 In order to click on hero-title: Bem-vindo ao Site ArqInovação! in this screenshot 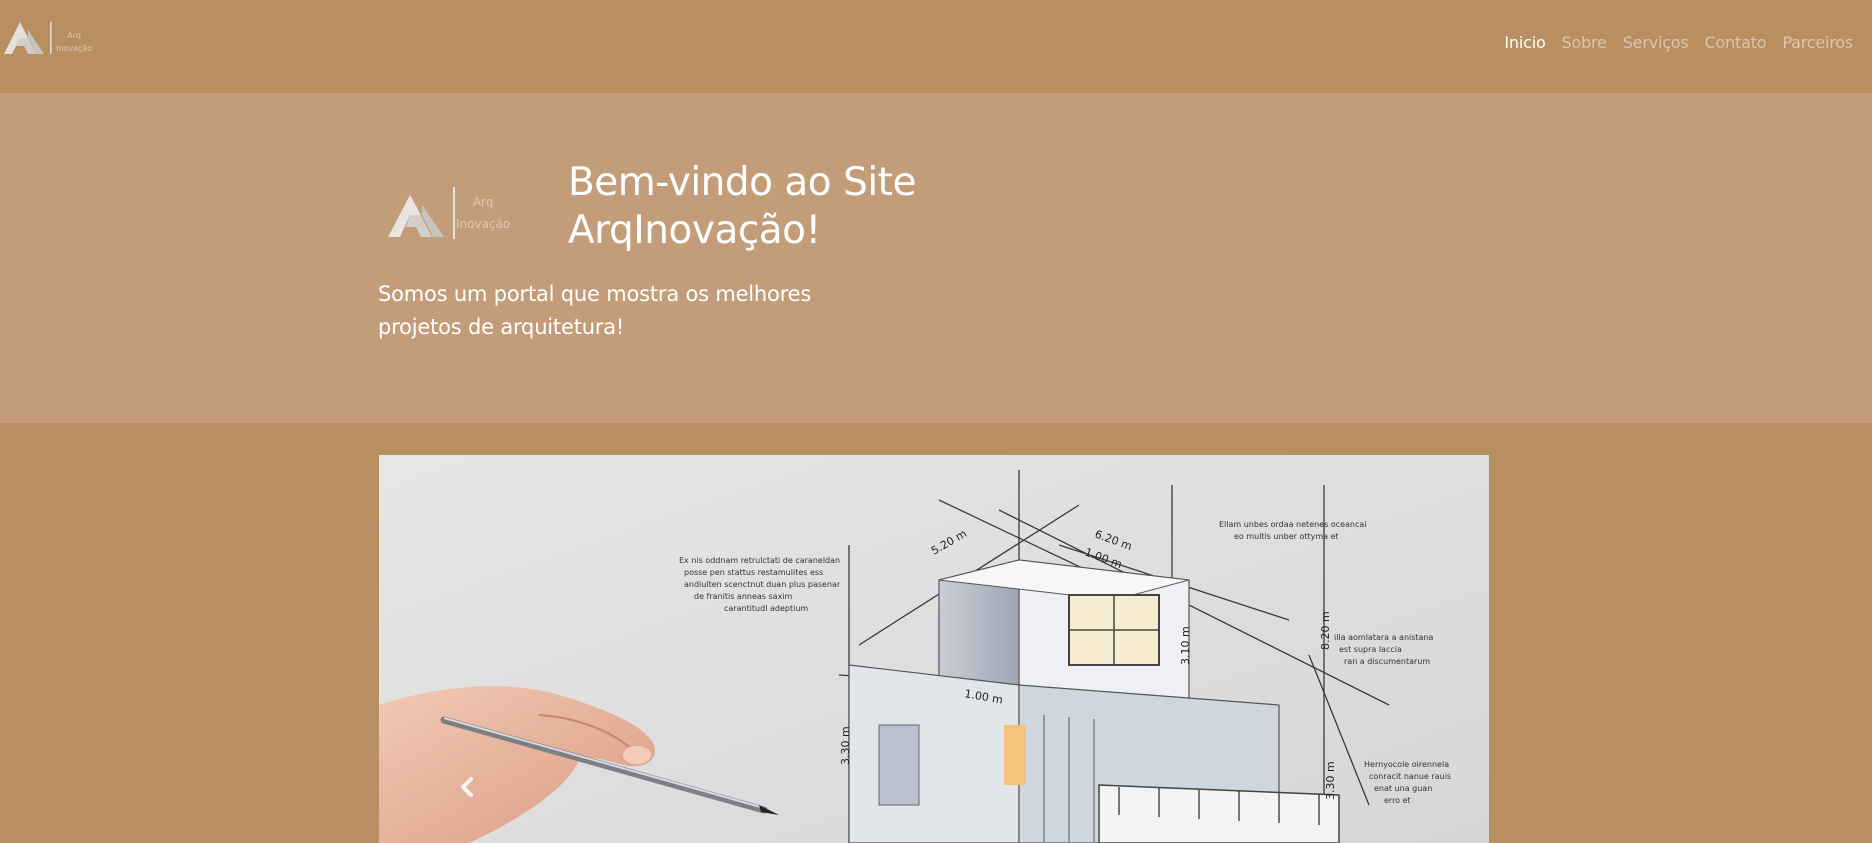, I will do `click(742, 206)`.